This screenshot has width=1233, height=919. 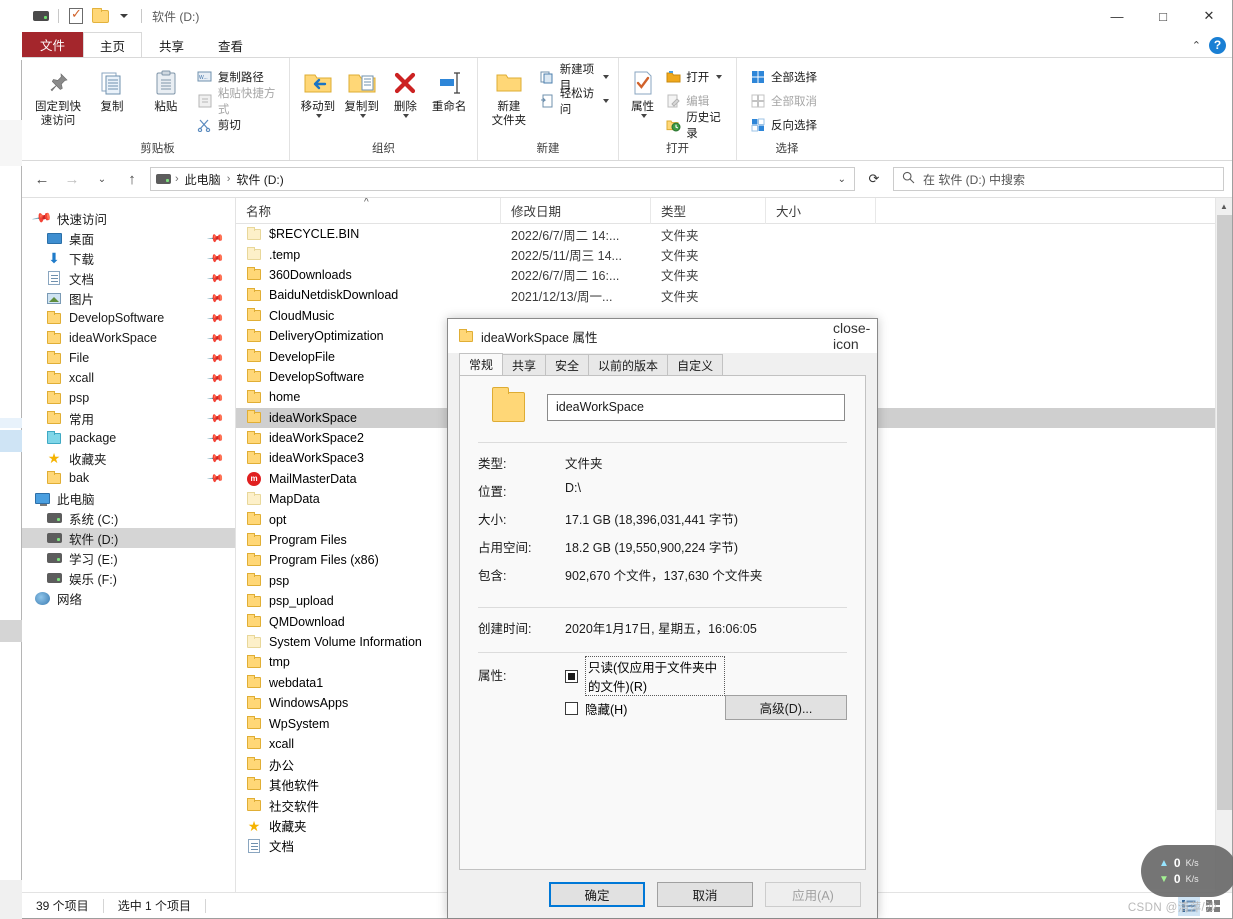 What do you see at coordinates (128, 298) in the screenshot?
I see `sidebar-item-: 图片 📌` at bounding box center [128, 298].